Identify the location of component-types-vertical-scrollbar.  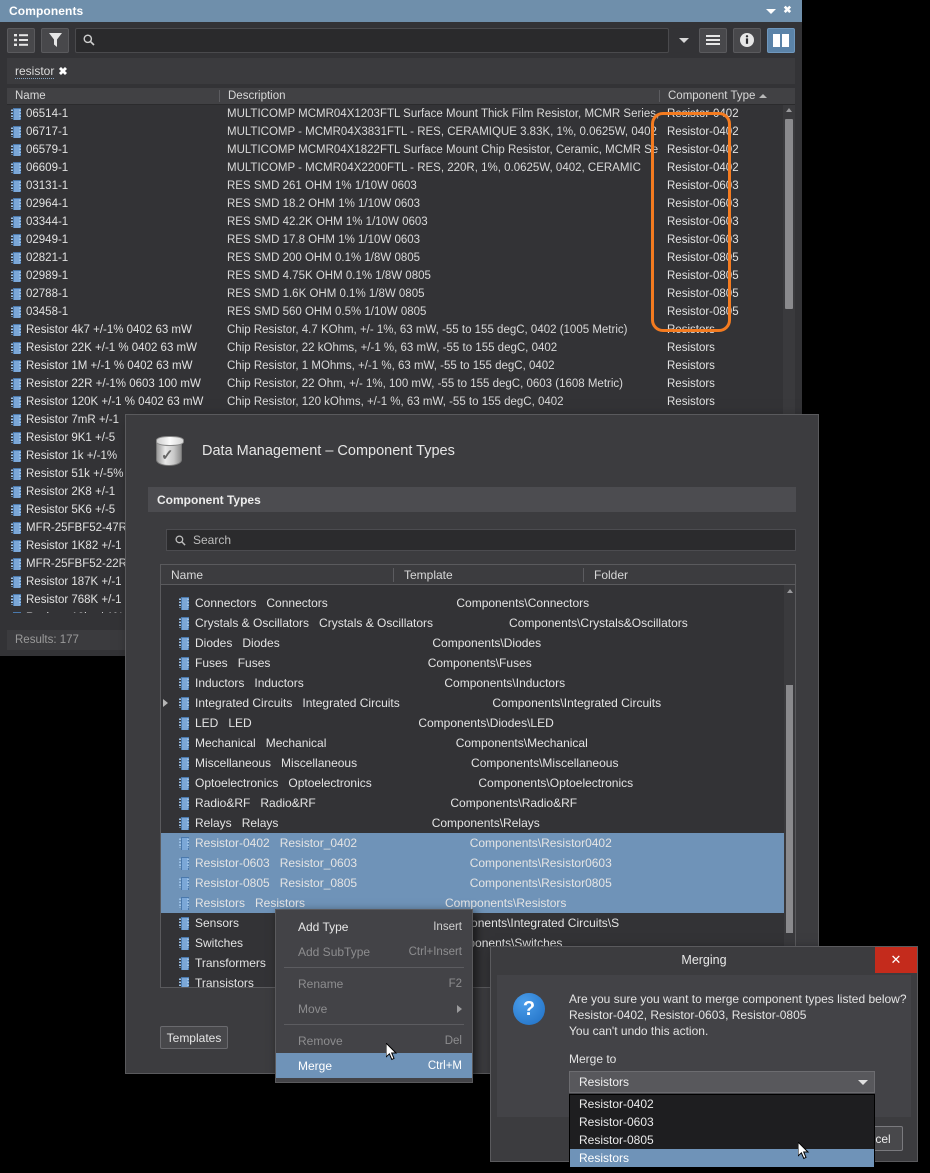
(789, 786).